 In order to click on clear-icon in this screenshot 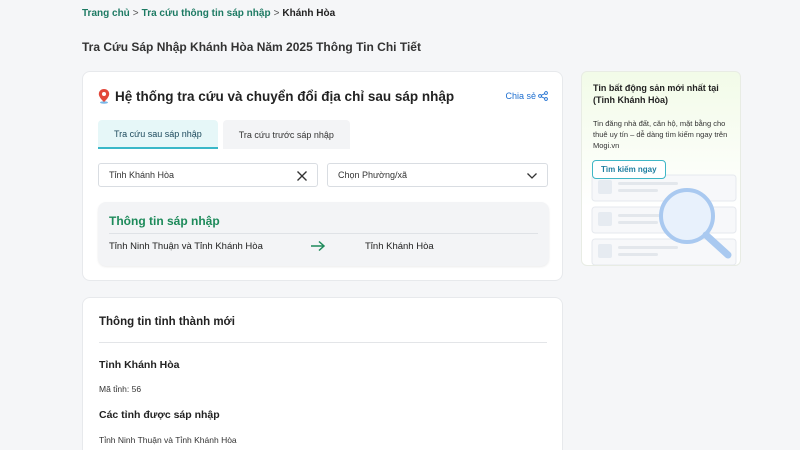, I will do `click(302, 176)`.